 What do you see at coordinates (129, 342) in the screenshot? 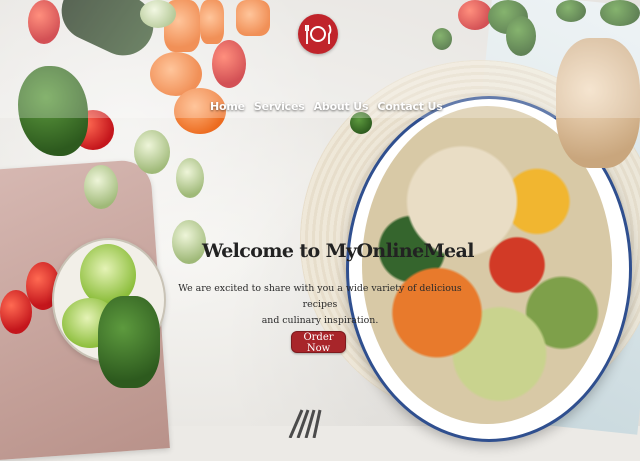
I see `parsley-image` at bounding box center [129, 342].